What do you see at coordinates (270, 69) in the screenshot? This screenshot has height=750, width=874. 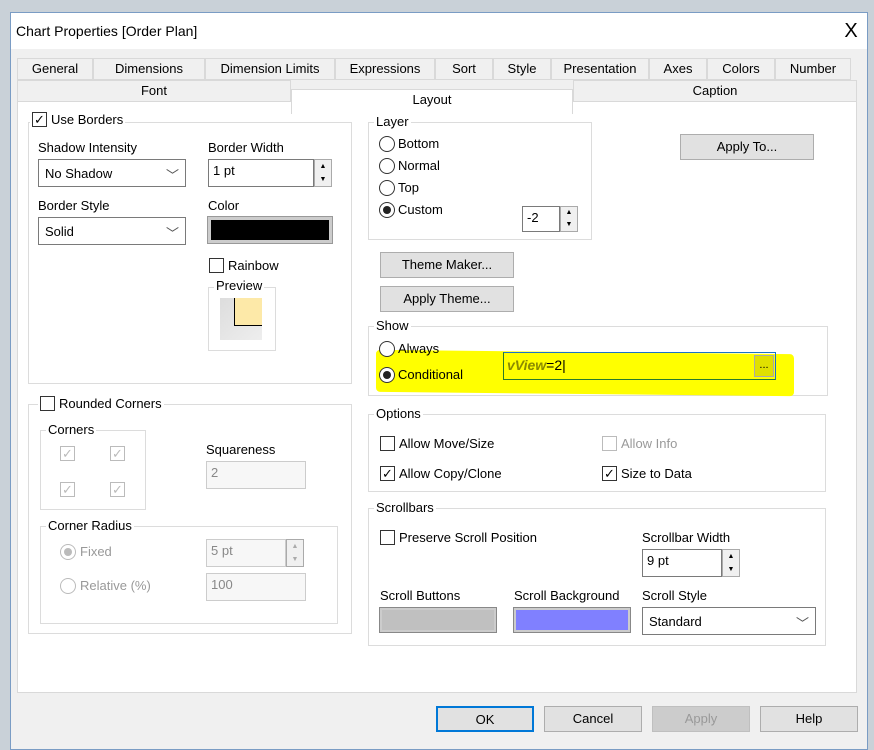 I see `tab-dimension-limits: Dimension Limits` at bounding box center [270, 69].